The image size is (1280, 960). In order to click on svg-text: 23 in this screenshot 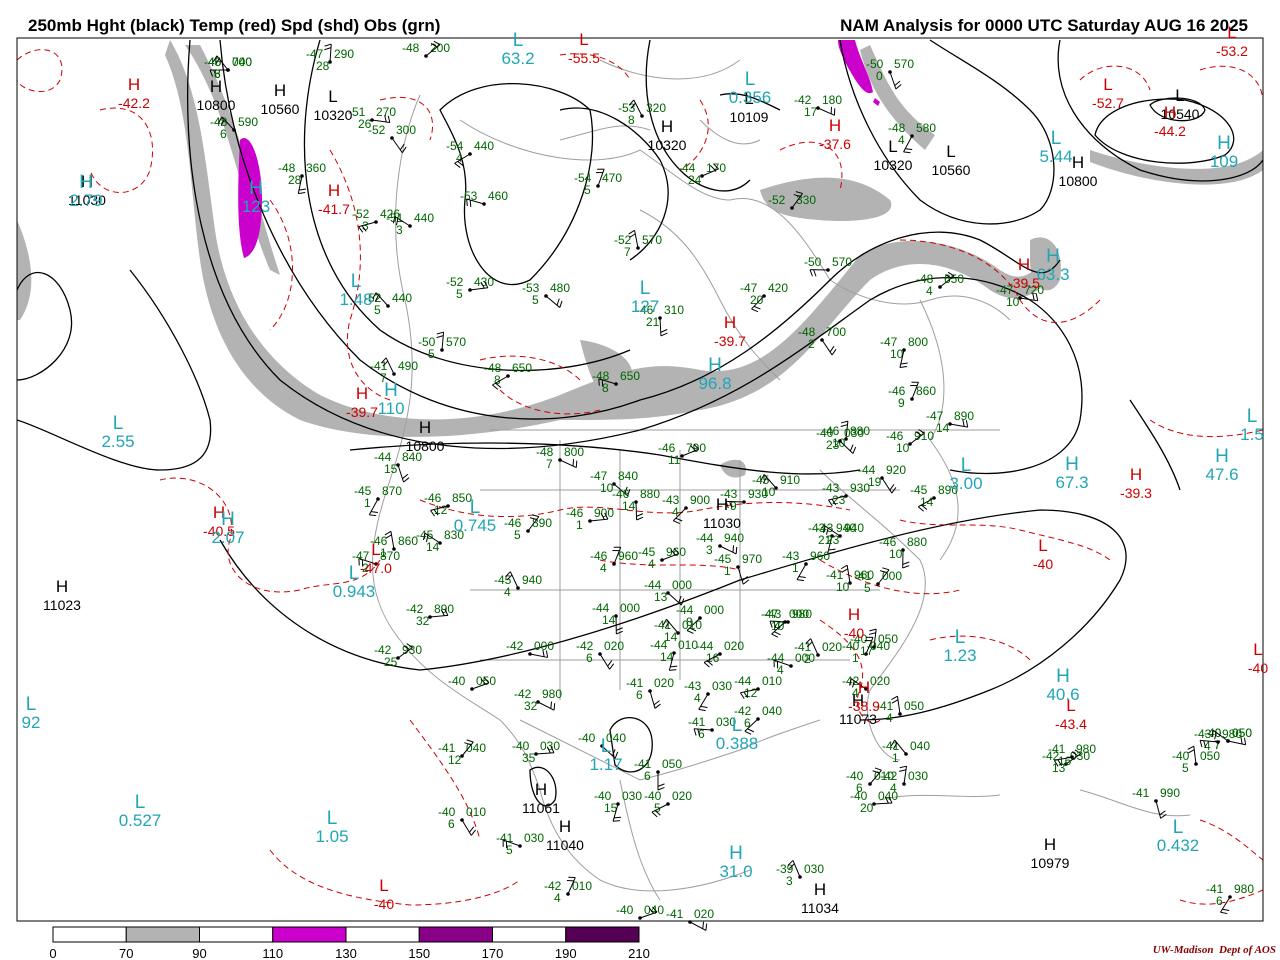, I will do `click(833, 445)`.